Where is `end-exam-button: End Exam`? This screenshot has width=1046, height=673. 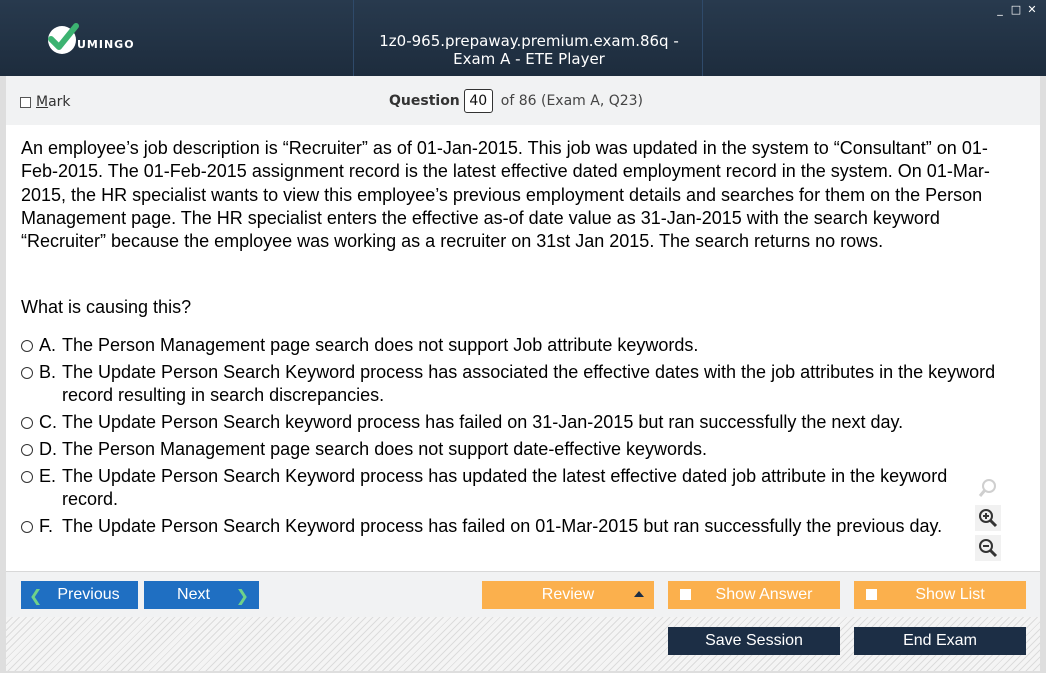 end-exam-button: End Exam is located at coordinates (940, 641).